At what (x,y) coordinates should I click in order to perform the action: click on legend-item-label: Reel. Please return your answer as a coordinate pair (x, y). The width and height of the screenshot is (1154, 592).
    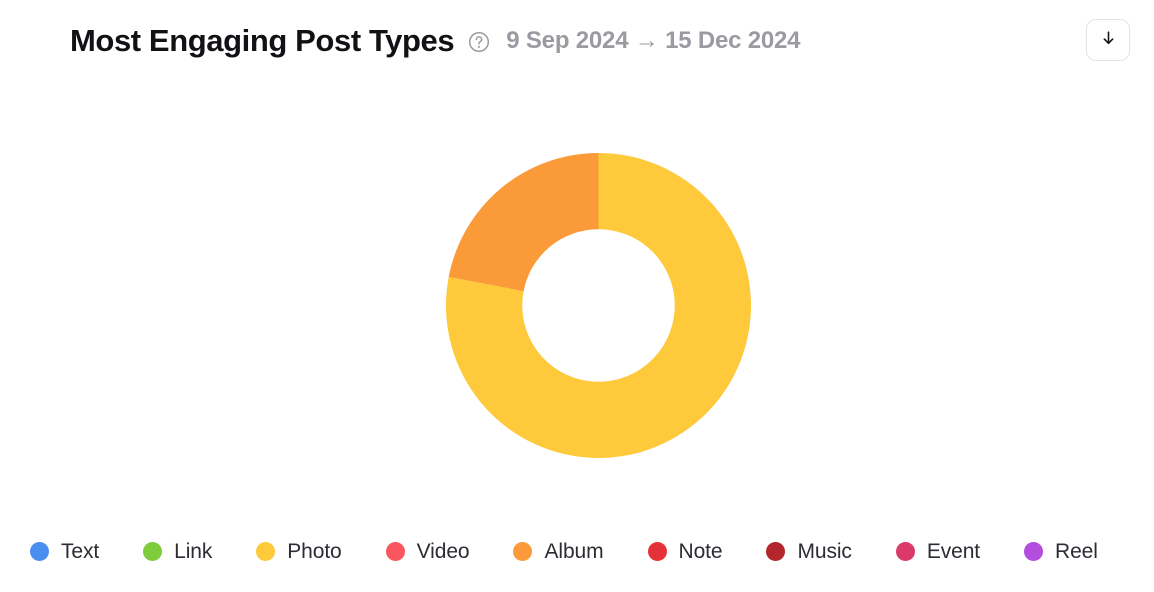
    Looking at the image, I should click on (1076, 551).